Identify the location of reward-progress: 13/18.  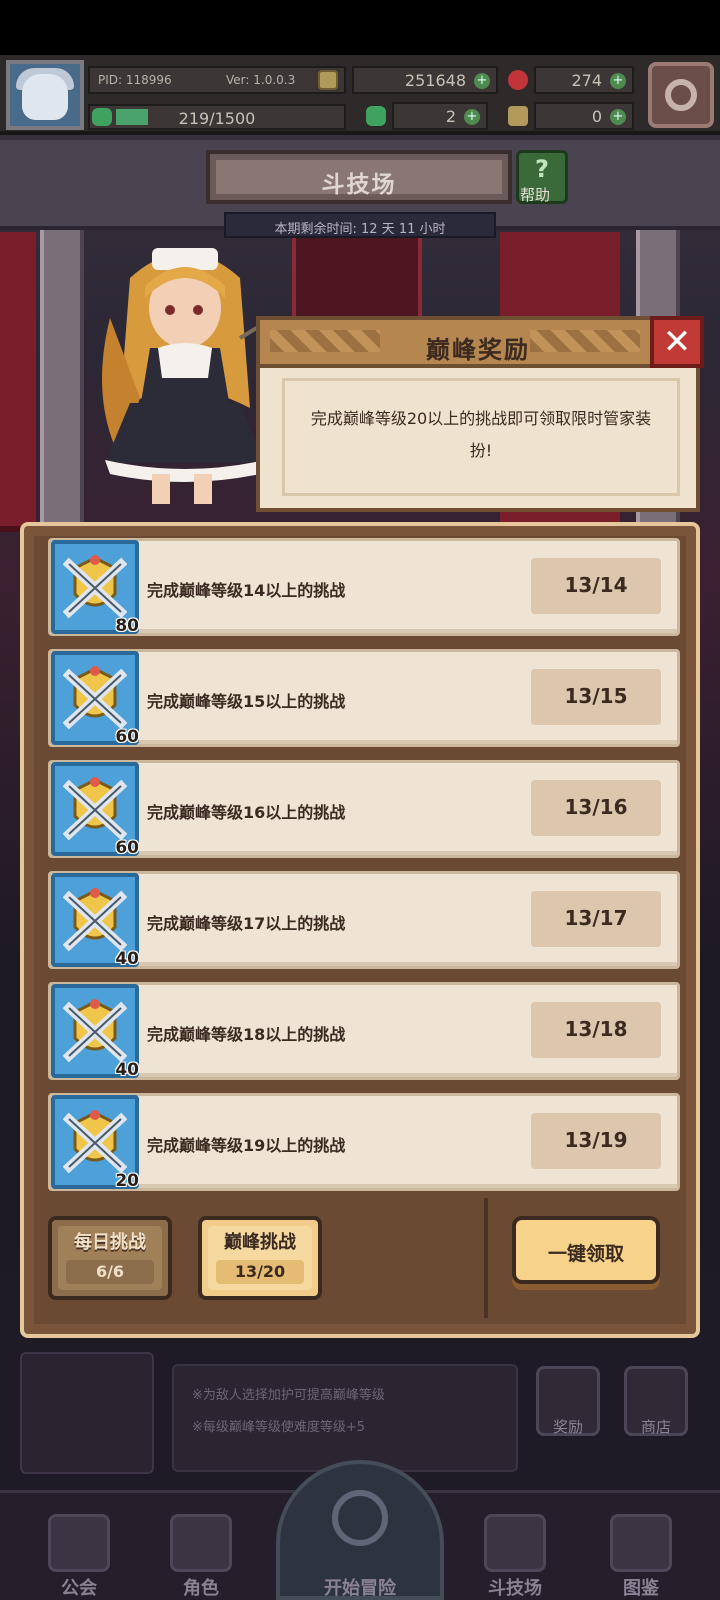
(596, 1030).